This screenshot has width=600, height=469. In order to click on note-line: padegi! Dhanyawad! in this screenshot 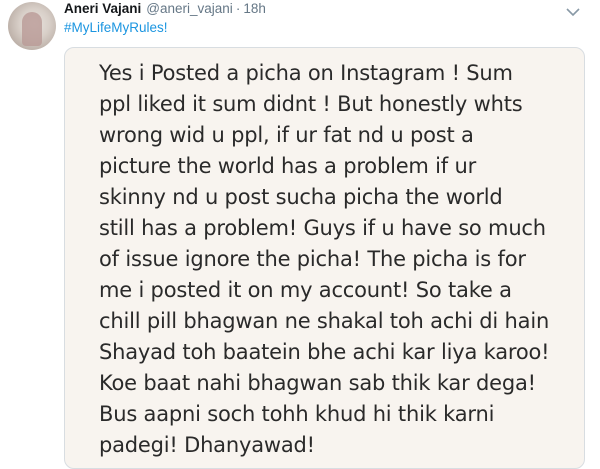, I will do `click(207, 445)`.